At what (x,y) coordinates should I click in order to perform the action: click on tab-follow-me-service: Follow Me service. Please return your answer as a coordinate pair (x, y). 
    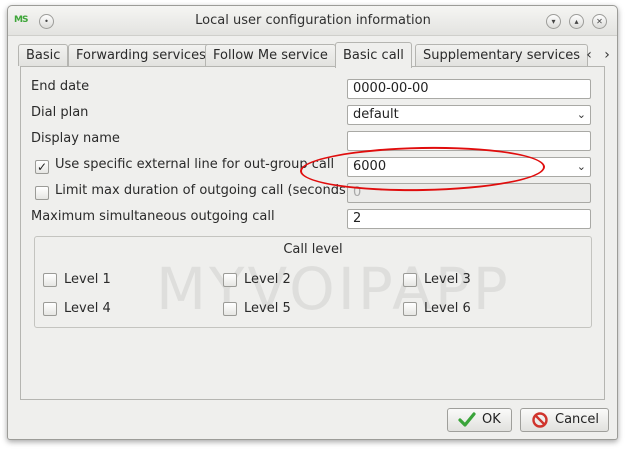
    Looking at the image, I should click on (270, 55).